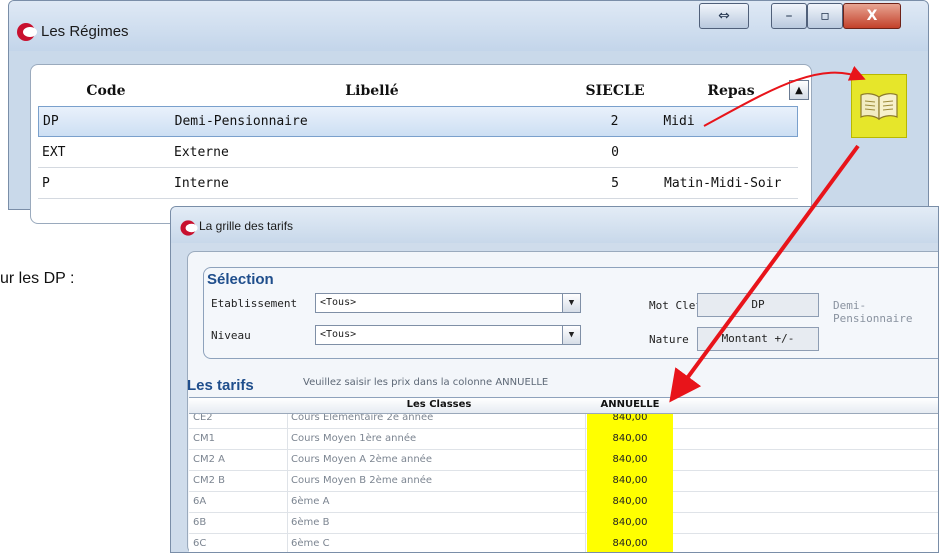 Image resolution: width=939 pixels, height=553 pixels. I want to click on arrow-to-book-icon, so click(784, 96).